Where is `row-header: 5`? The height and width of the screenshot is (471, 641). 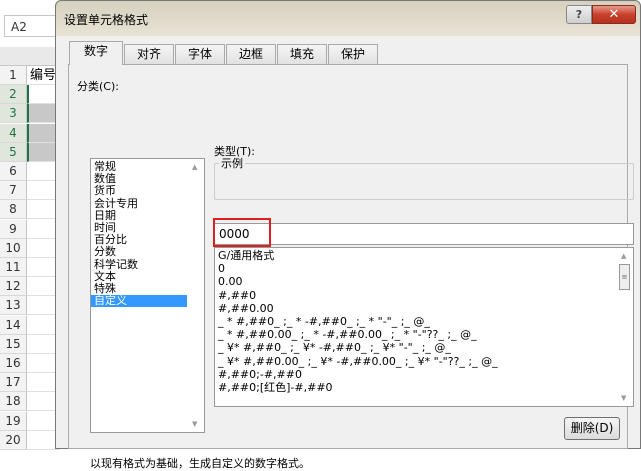 row-header: 5 is located at coordinates (13, 152).